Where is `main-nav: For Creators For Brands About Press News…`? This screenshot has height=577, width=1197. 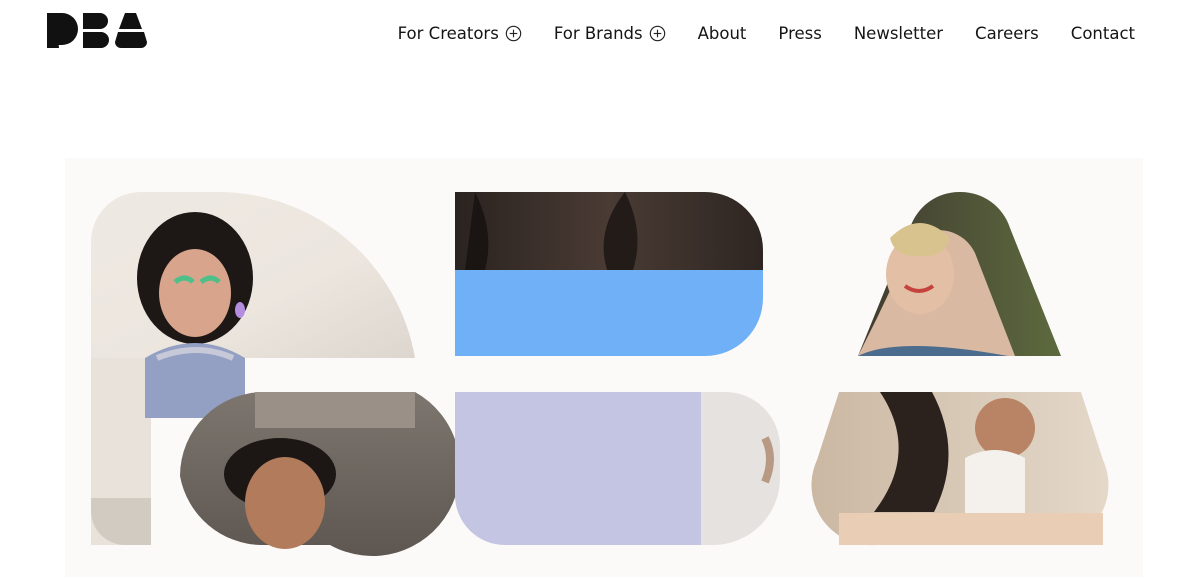
main-nav: For Creators For Brands About Press News… is located at coordinates (766, 33).